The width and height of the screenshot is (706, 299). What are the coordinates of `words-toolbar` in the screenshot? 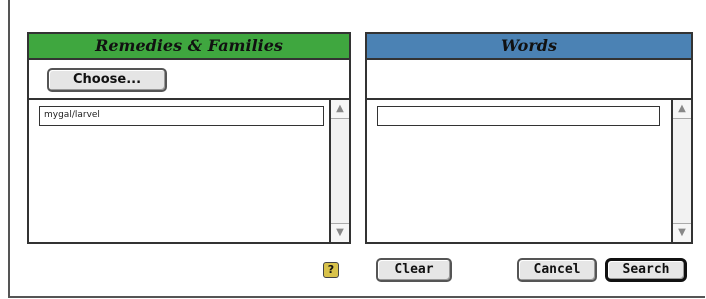 It's located at (529, 80).